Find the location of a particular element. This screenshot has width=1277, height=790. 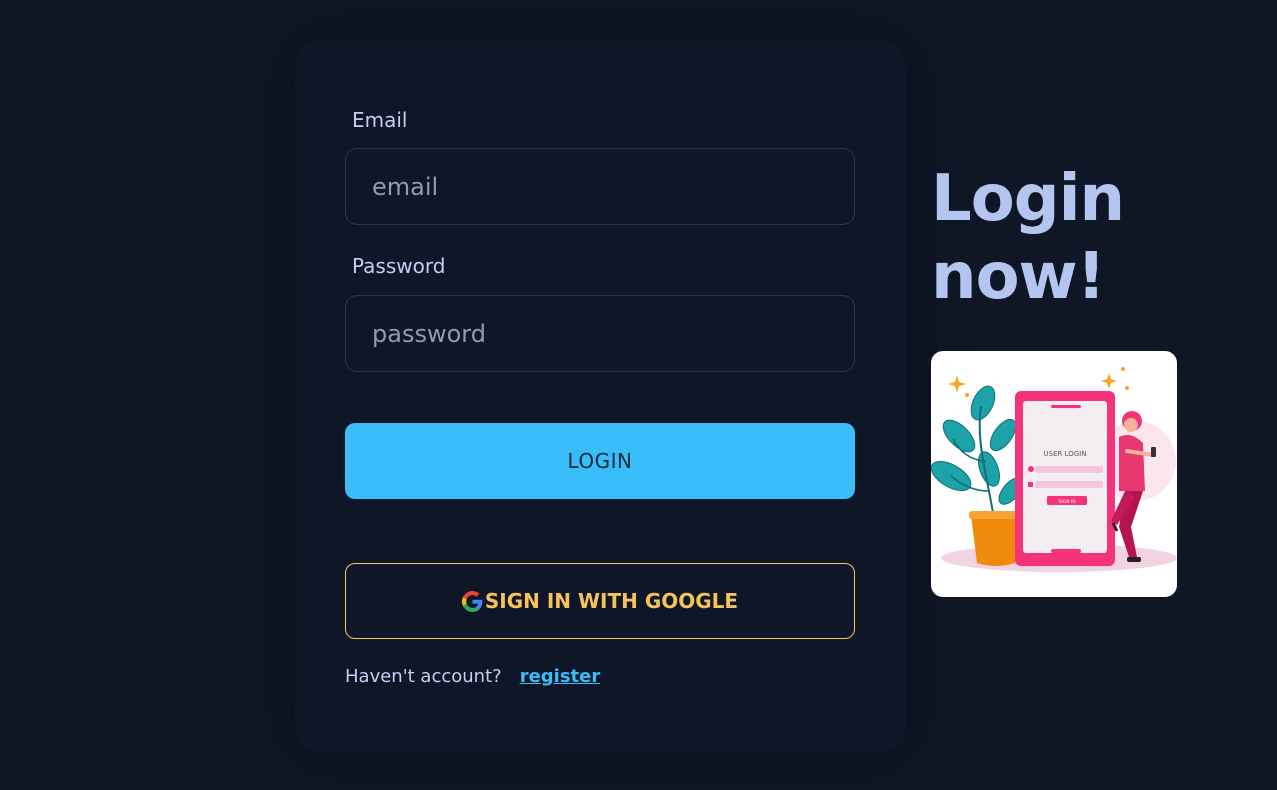

login-illustration-art: USER LOGIN SIGN IN is located at coordinates (1054, 469).